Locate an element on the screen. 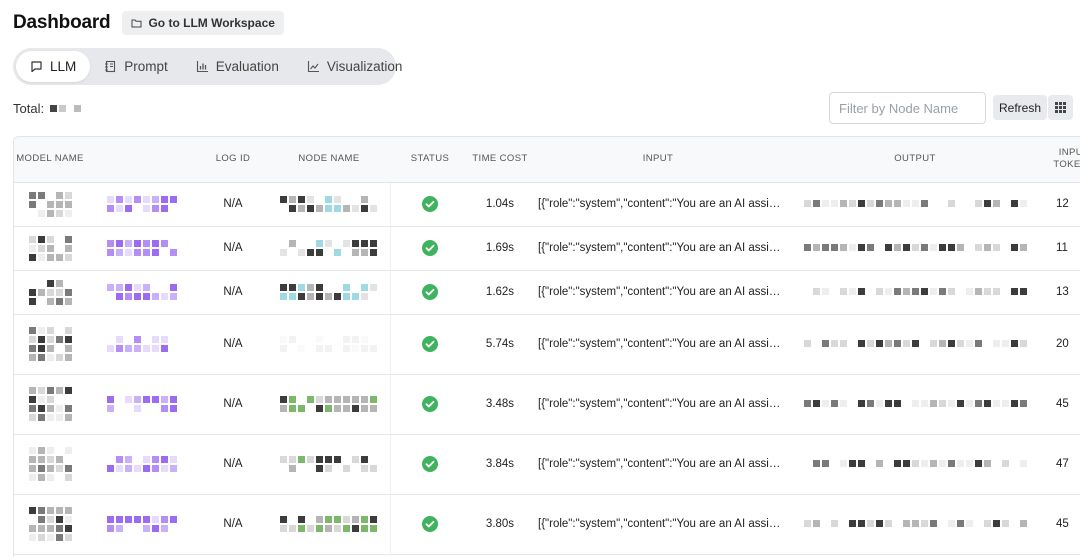  cell-time-cost: 5.74s is located at coordinates (500, 344).